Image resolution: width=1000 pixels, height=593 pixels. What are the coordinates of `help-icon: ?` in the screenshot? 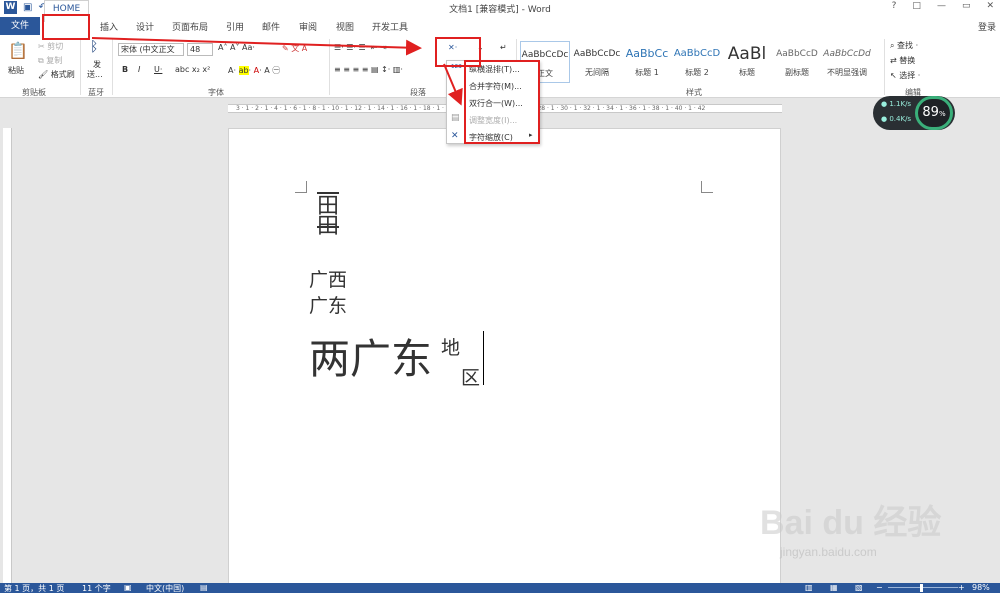 It's located at (894, 6).